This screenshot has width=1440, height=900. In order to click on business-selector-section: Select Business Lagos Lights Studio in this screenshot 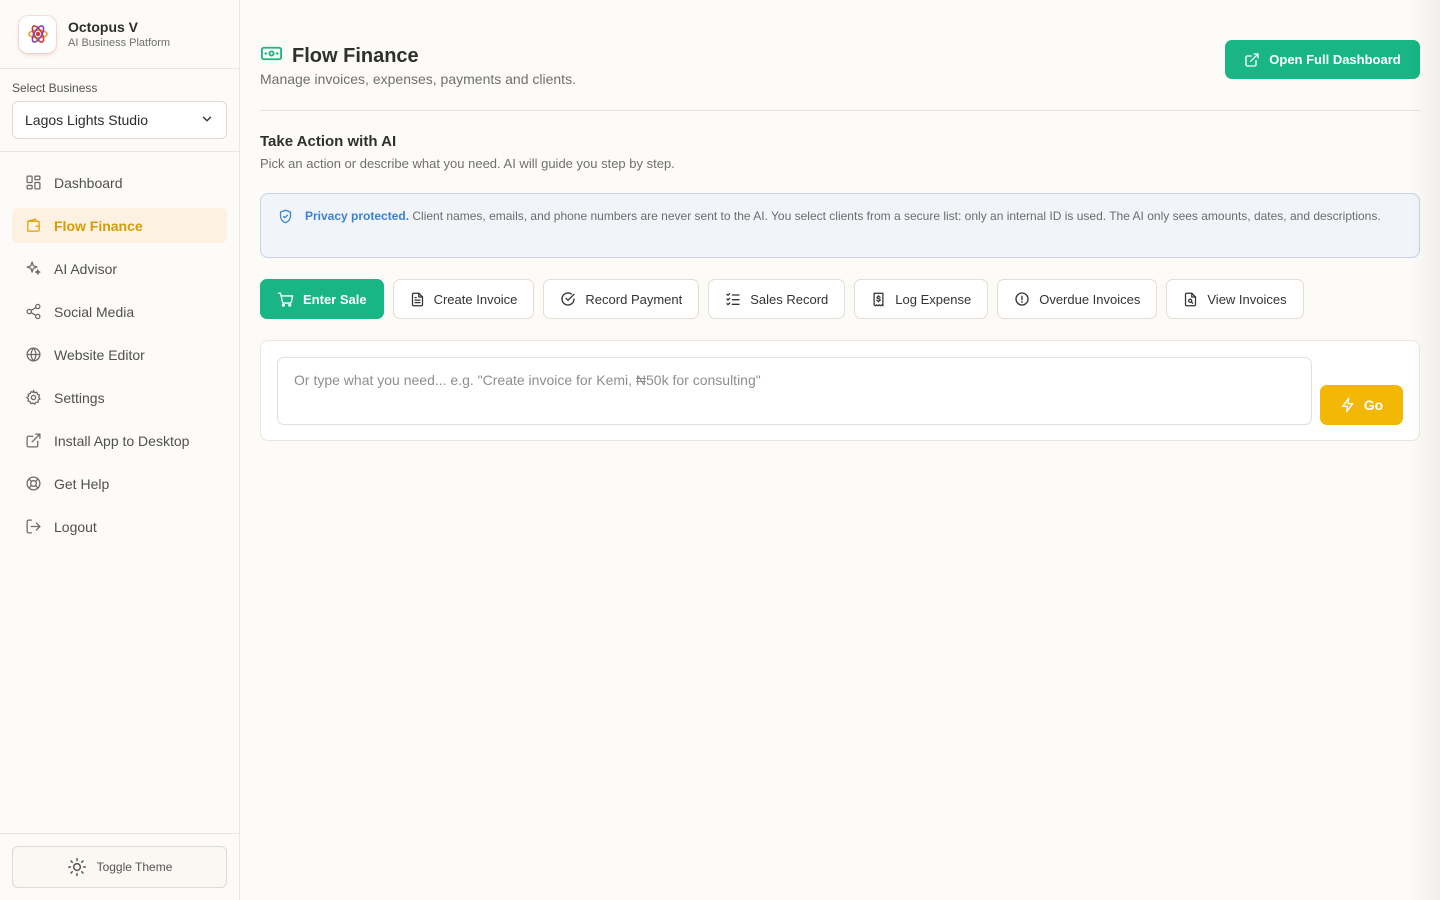, I will do `click(119, 110)`.